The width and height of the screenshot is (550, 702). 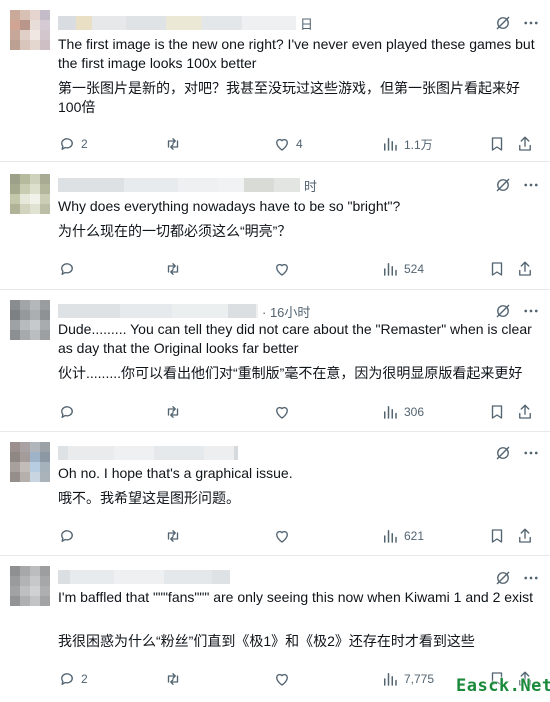 I want to click on post-text-zh: 第一张图片是新的，对吧？我甚至没玩过这些游戏，但第一张图片看起来好100倍, so click(x=289, y=97).